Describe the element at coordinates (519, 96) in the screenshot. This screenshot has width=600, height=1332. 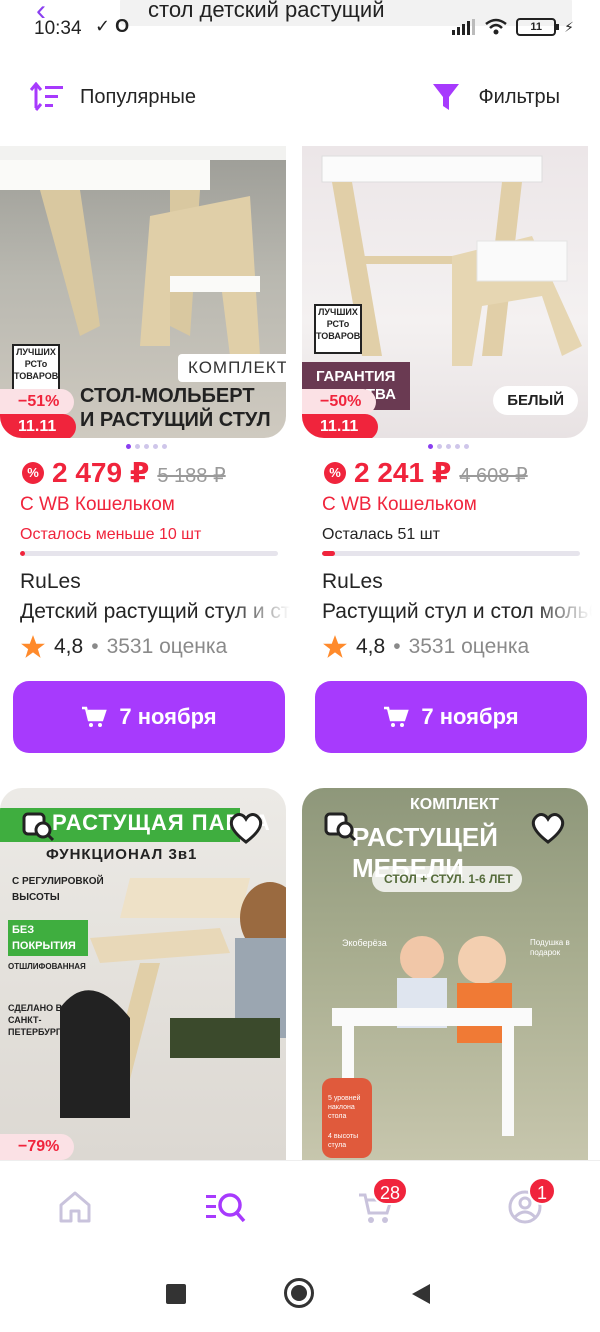
I see `filter-label: Фильтры` at that location.